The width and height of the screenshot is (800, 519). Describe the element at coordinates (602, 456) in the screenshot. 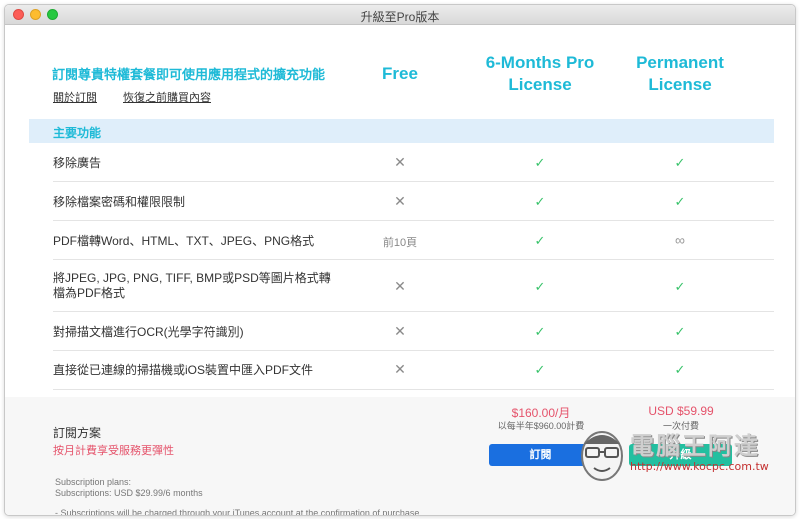

I see `mascot-face-icon` at that location.